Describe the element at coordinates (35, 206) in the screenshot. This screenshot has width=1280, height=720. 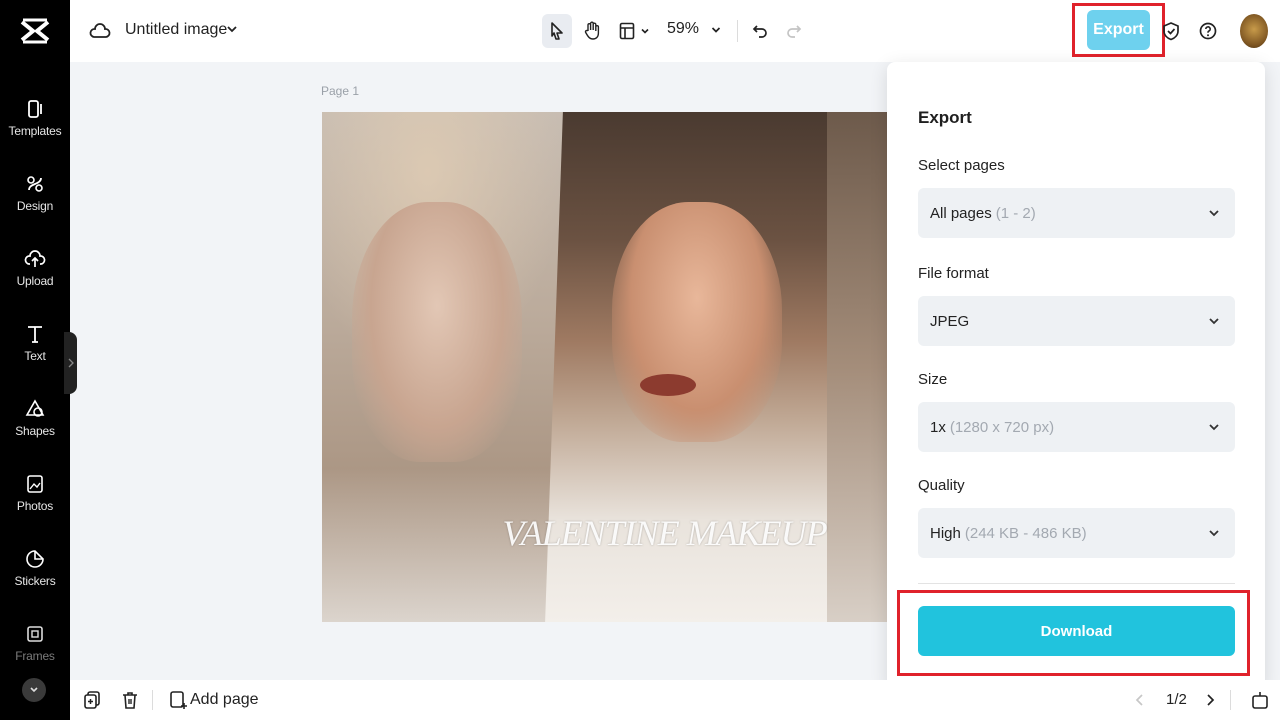
I see `sidebar-item-label: Design` at that location.